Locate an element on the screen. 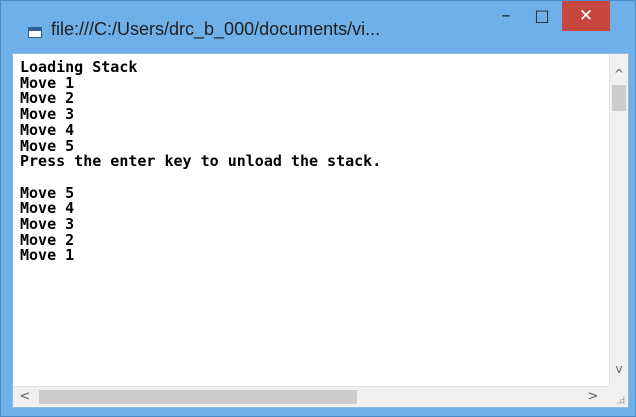 This screenshot has height=417, width=636. resize-grip-icon is located at coordinates (620, 399).